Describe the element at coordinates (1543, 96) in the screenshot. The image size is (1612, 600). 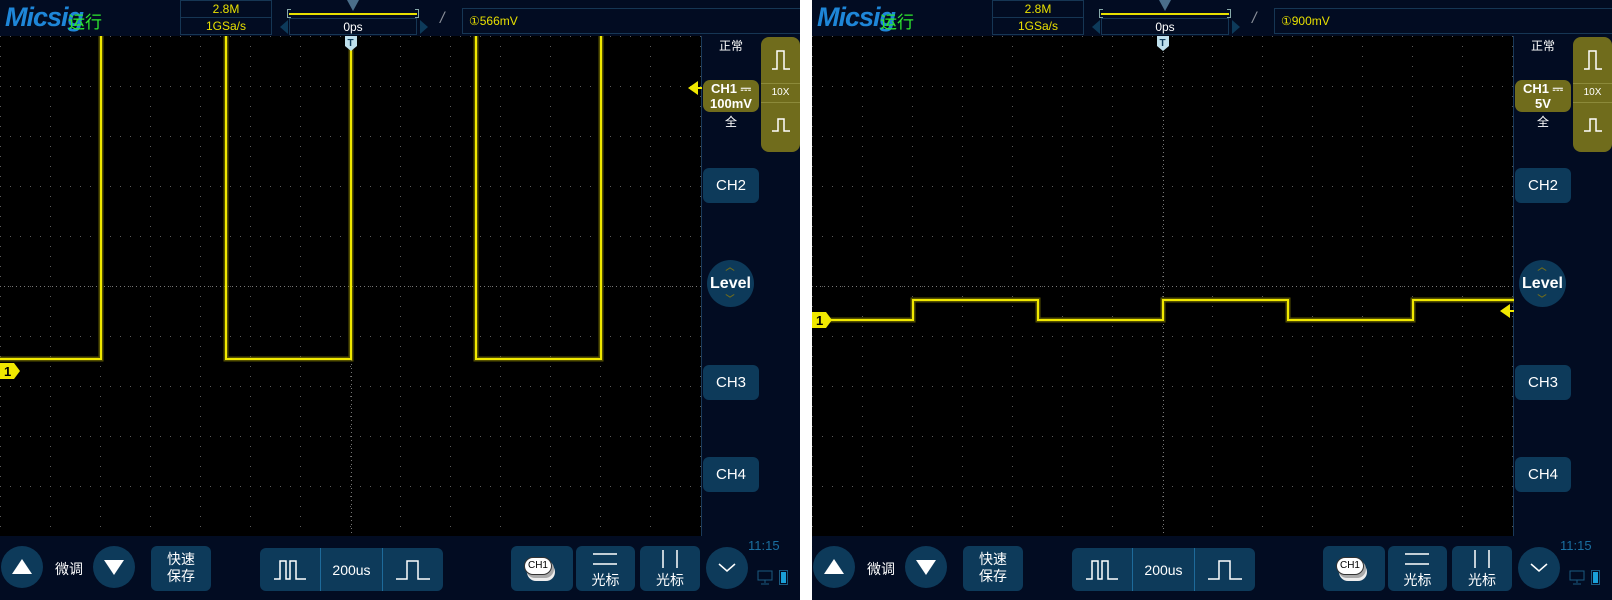
I see `ch1-settings: CH1 ⎓ 5V` at that location.